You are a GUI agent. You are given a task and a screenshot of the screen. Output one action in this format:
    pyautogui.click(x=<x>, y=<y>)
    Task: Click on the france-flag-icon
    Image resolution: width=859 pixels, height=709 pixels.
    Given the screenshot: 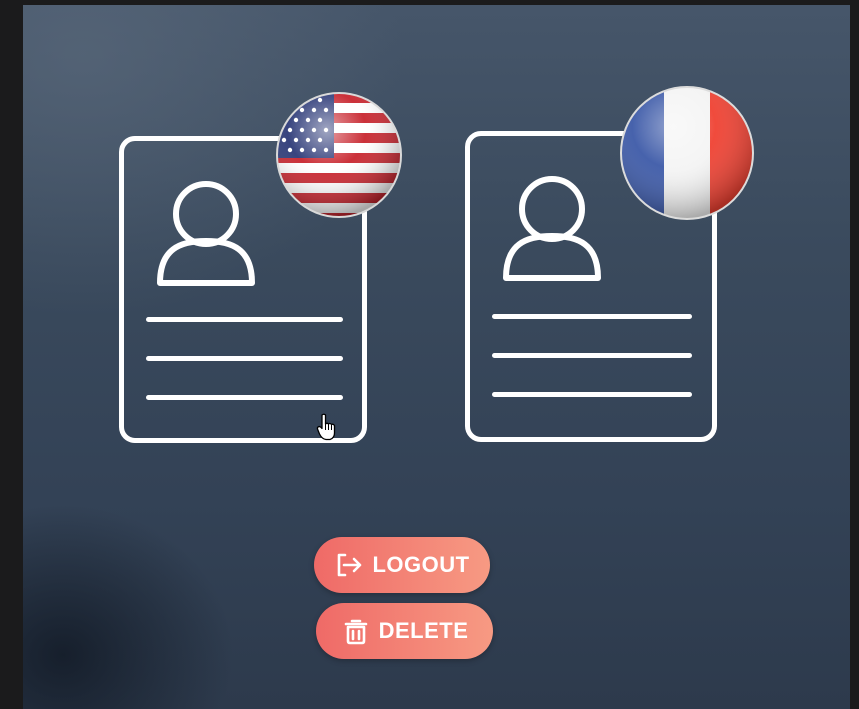 What is the action you would take?
    pyautogui.click(x=687, y=153)
    